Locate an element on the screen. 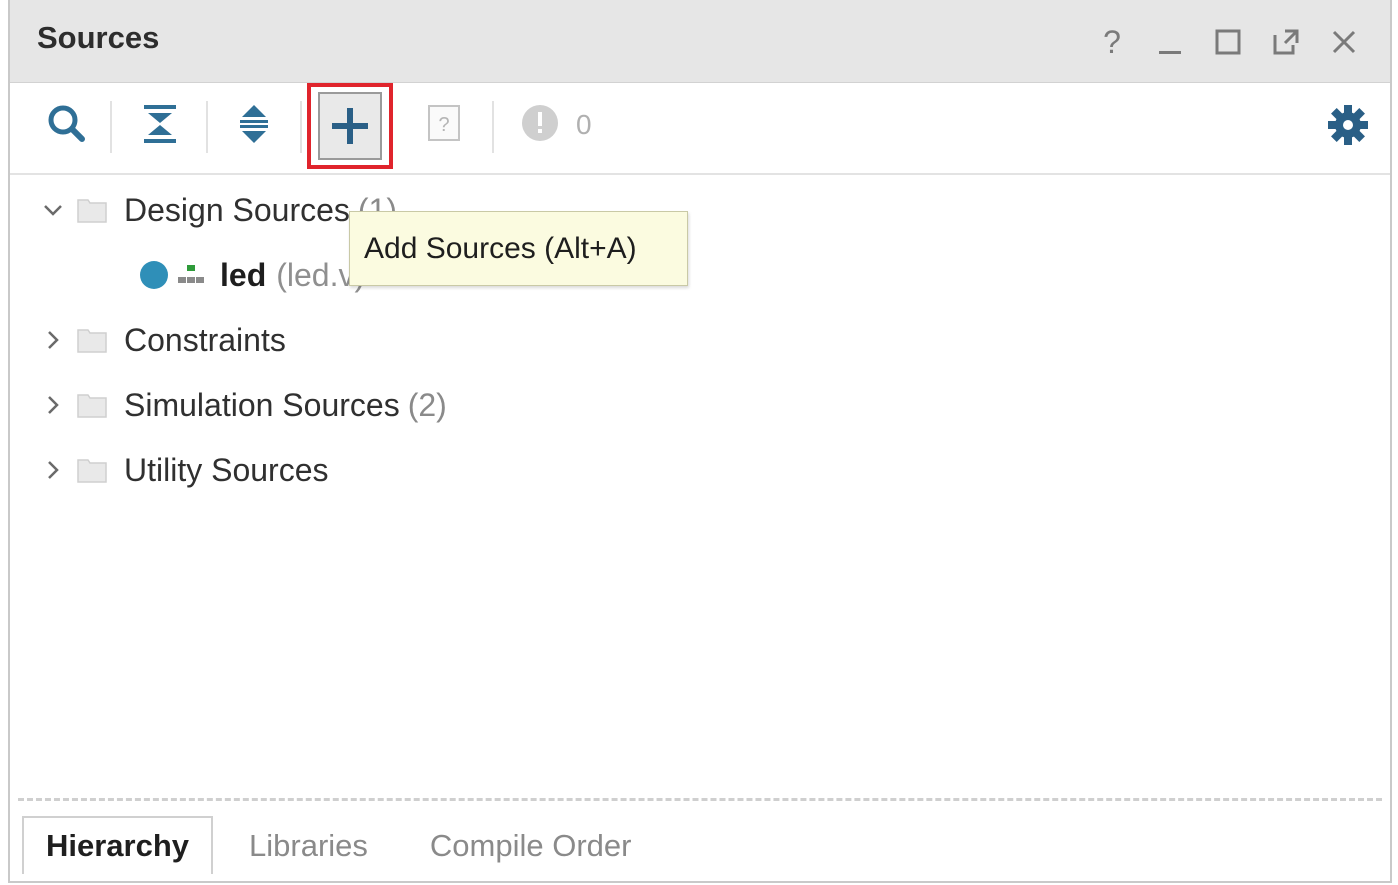 Image resolution: width=1398 pixels, height=885 pixels. sources-toolbar: ? 0 is located at coordinates (700, 129).